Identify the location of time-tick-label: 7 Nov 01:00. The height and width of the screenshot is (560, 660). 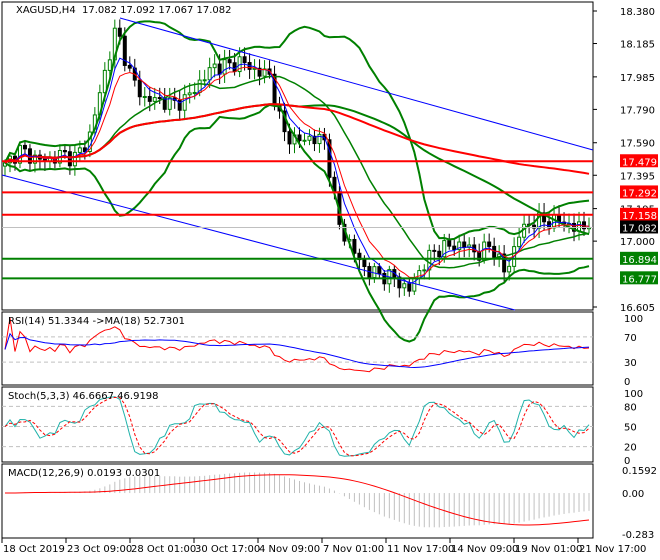
(353, 549).